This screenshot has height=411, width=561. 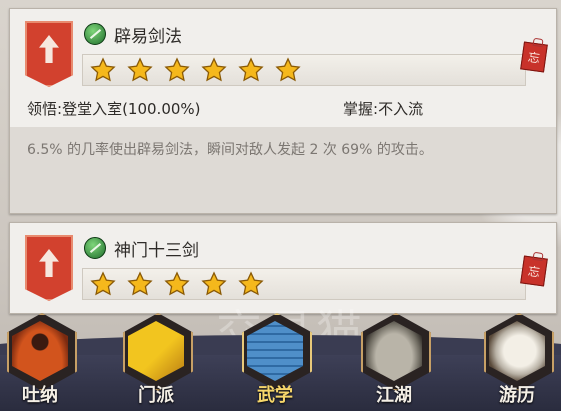 I want to click on skill-description: 6.5% 的几率使出辟易剑法，瞬间对敌人发起 2 次 69% 的攻击。, so click(x=230, y=150).